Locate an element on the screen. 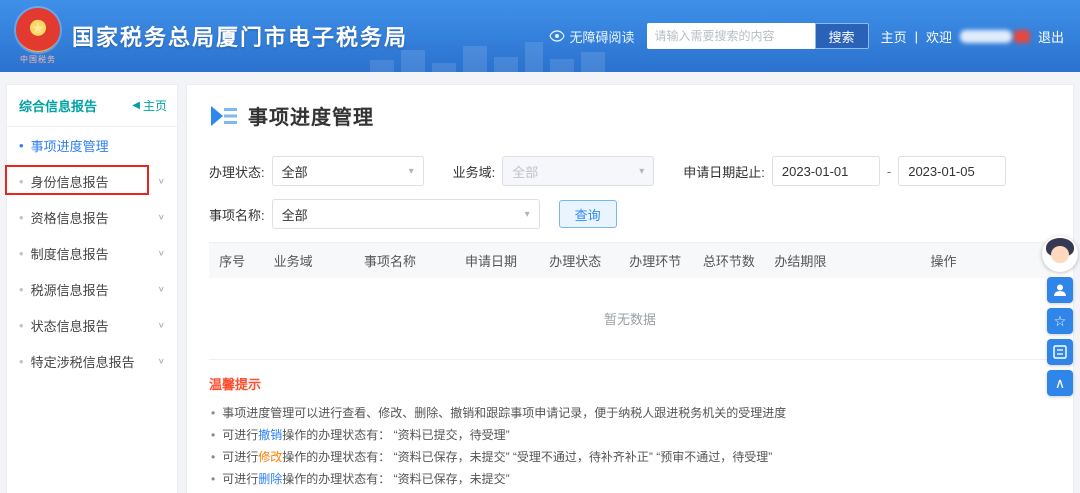  mascot-face is located at coordinates (1060, 254).